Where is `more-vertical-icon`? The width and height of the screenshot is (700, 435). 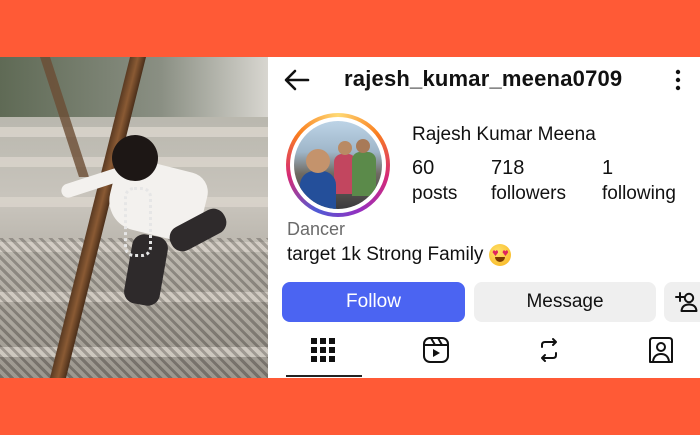 more-vertical-icon is located at coordinates (678, 80).